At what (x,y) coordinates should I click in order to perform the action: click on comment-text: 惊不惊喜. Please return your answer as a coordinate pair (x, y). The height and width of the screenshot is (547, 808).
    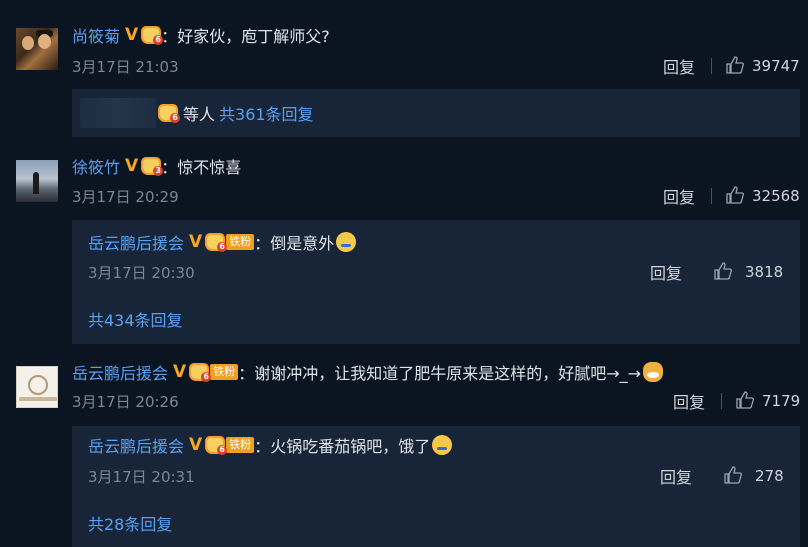
    Looking at the image, I should click on (209, 167).